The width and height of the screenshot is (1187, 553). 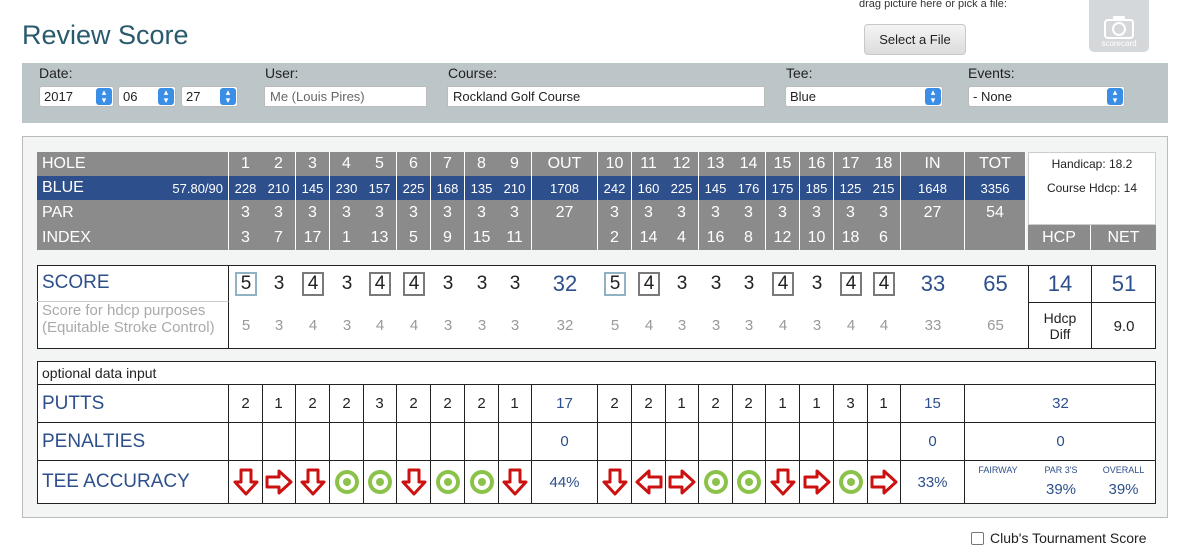 I want to click on score-cell: 5, so click(x=615, y=284).